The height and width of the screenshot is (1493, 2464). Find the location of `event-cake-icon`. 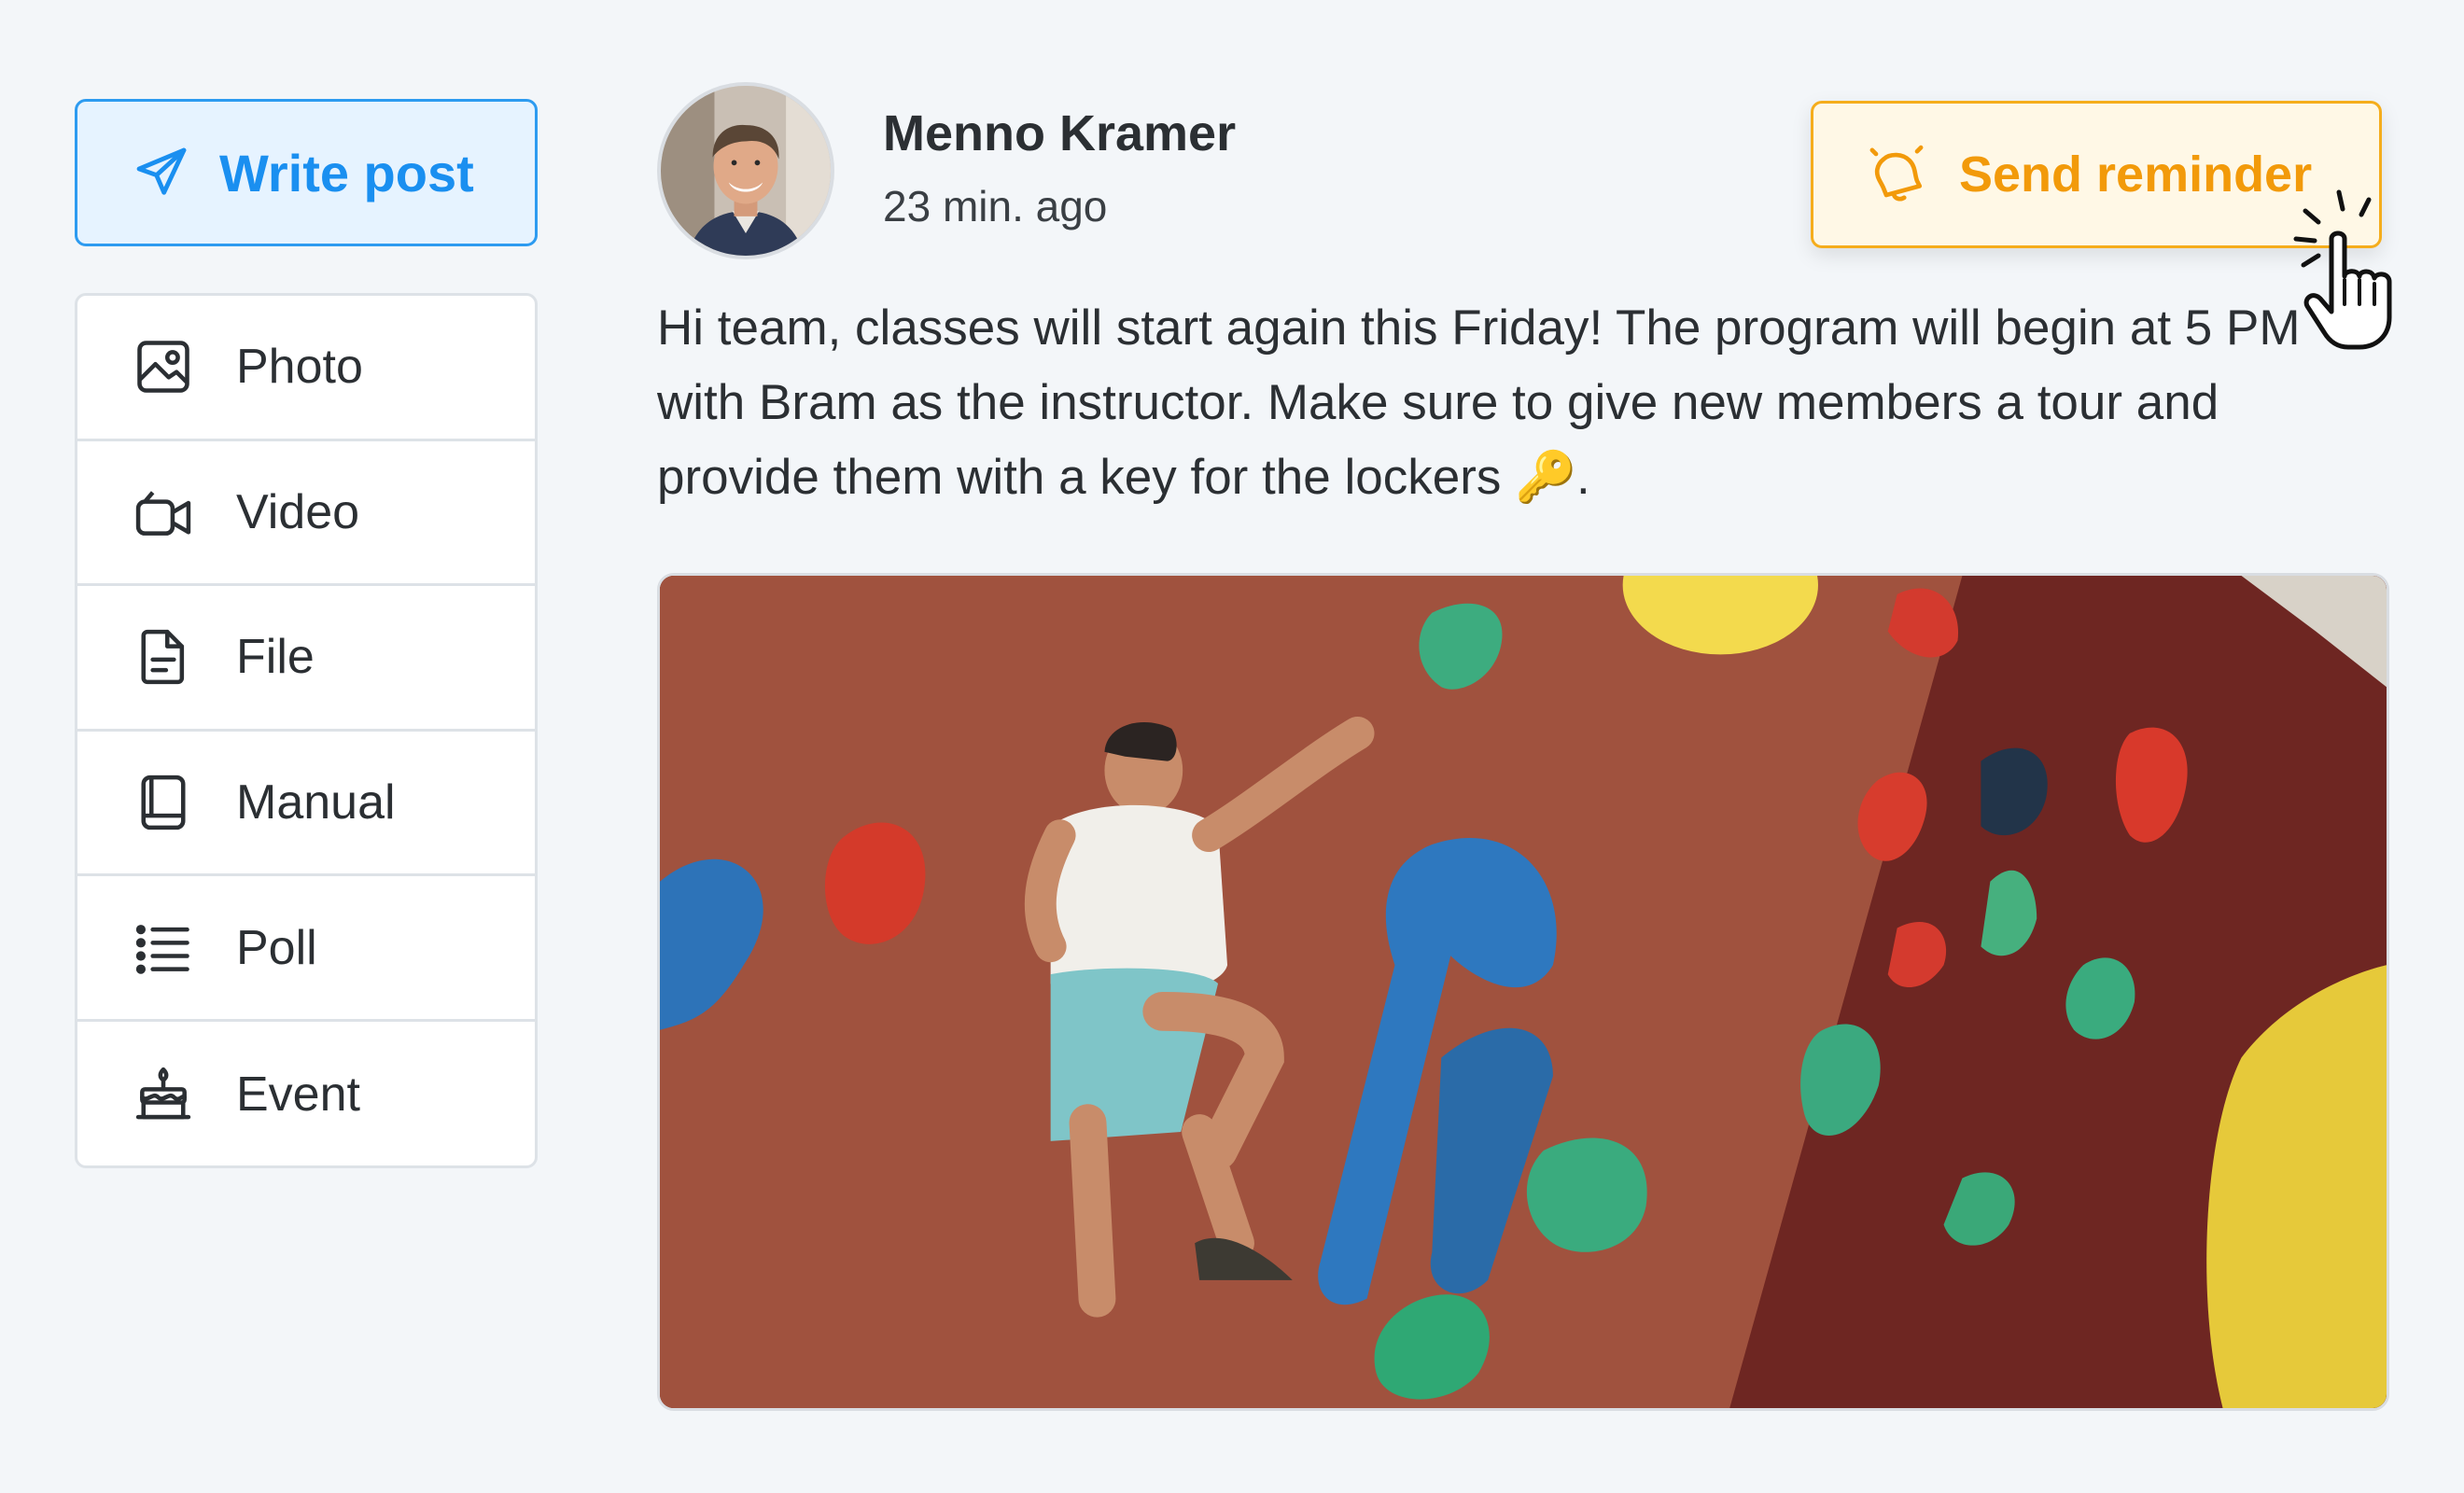

event-cake-icon is located at coordinates (163, 1094).